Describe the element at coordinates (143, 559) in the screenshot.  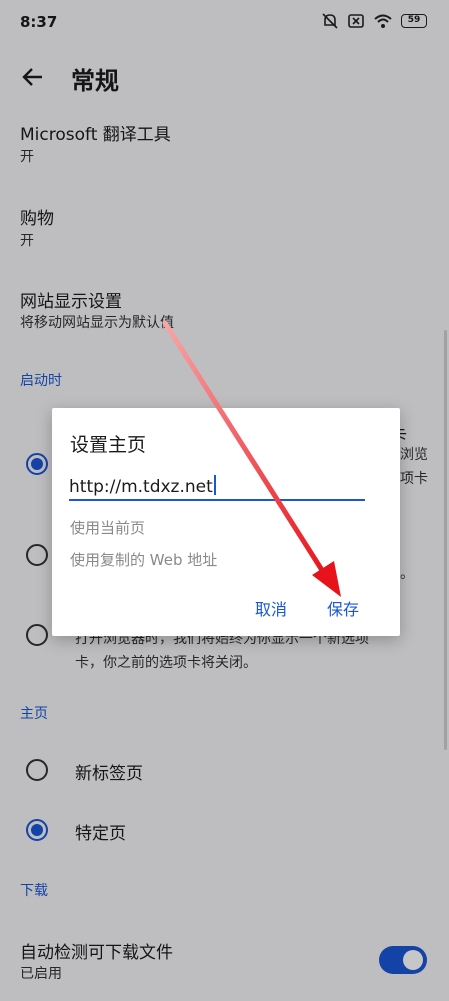
I see `use-copied-url-option: 使用复制的 Web 地址` at that location.